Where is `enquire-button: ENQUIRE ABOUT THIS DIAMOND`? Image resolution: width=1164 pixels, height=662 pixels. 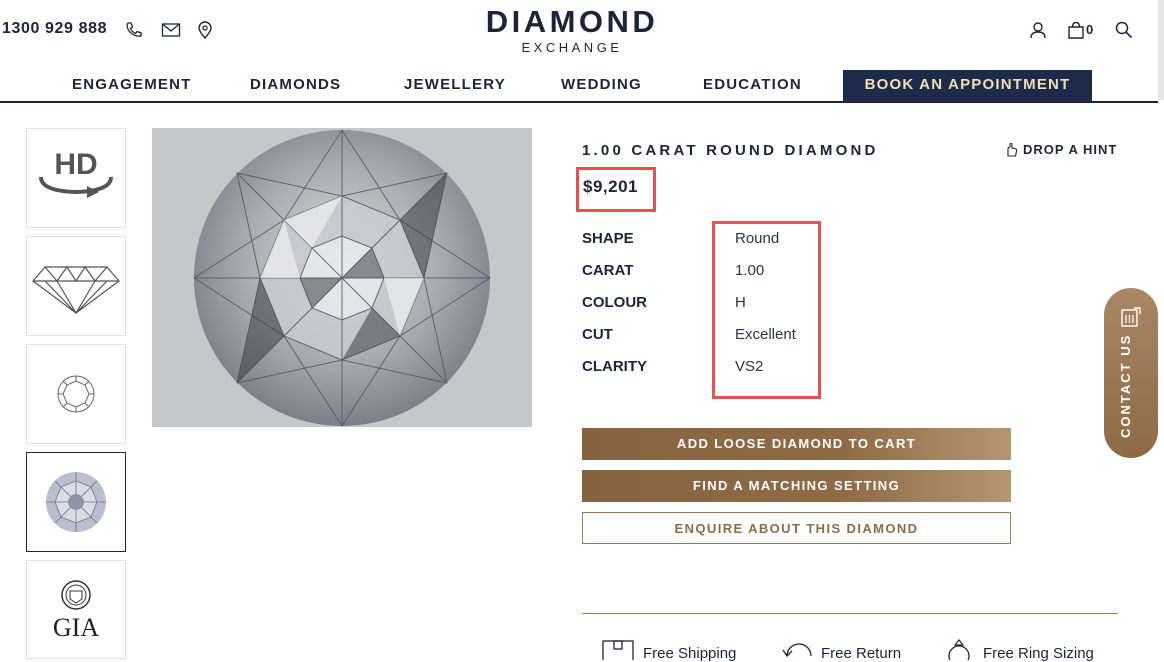
enquire-button: ENQUIRE ABOUT THIS DIAMOND is located at coordinates (796, 528).